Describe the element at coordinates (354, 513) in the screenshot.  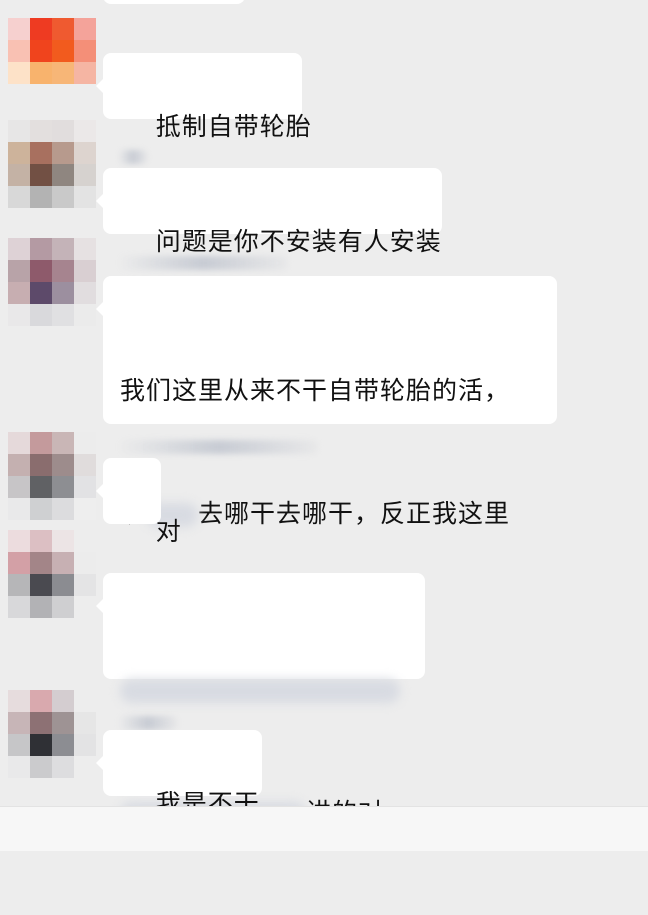
I see `message-text: 去哪干去哪干，反正我这里` at that location.